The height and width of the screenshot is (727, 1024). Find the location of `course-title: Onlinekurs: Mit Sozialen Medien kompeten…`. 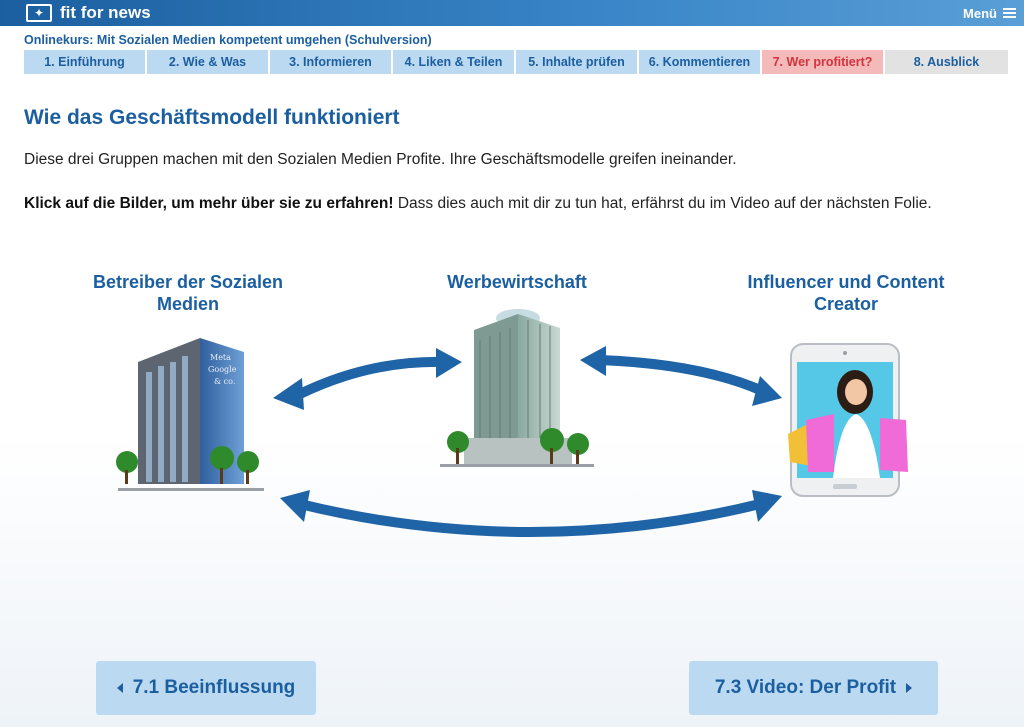

course-title: Onlinekurs: Mit Sozialen Medien kompeten… is located at coordinates (228, 40).